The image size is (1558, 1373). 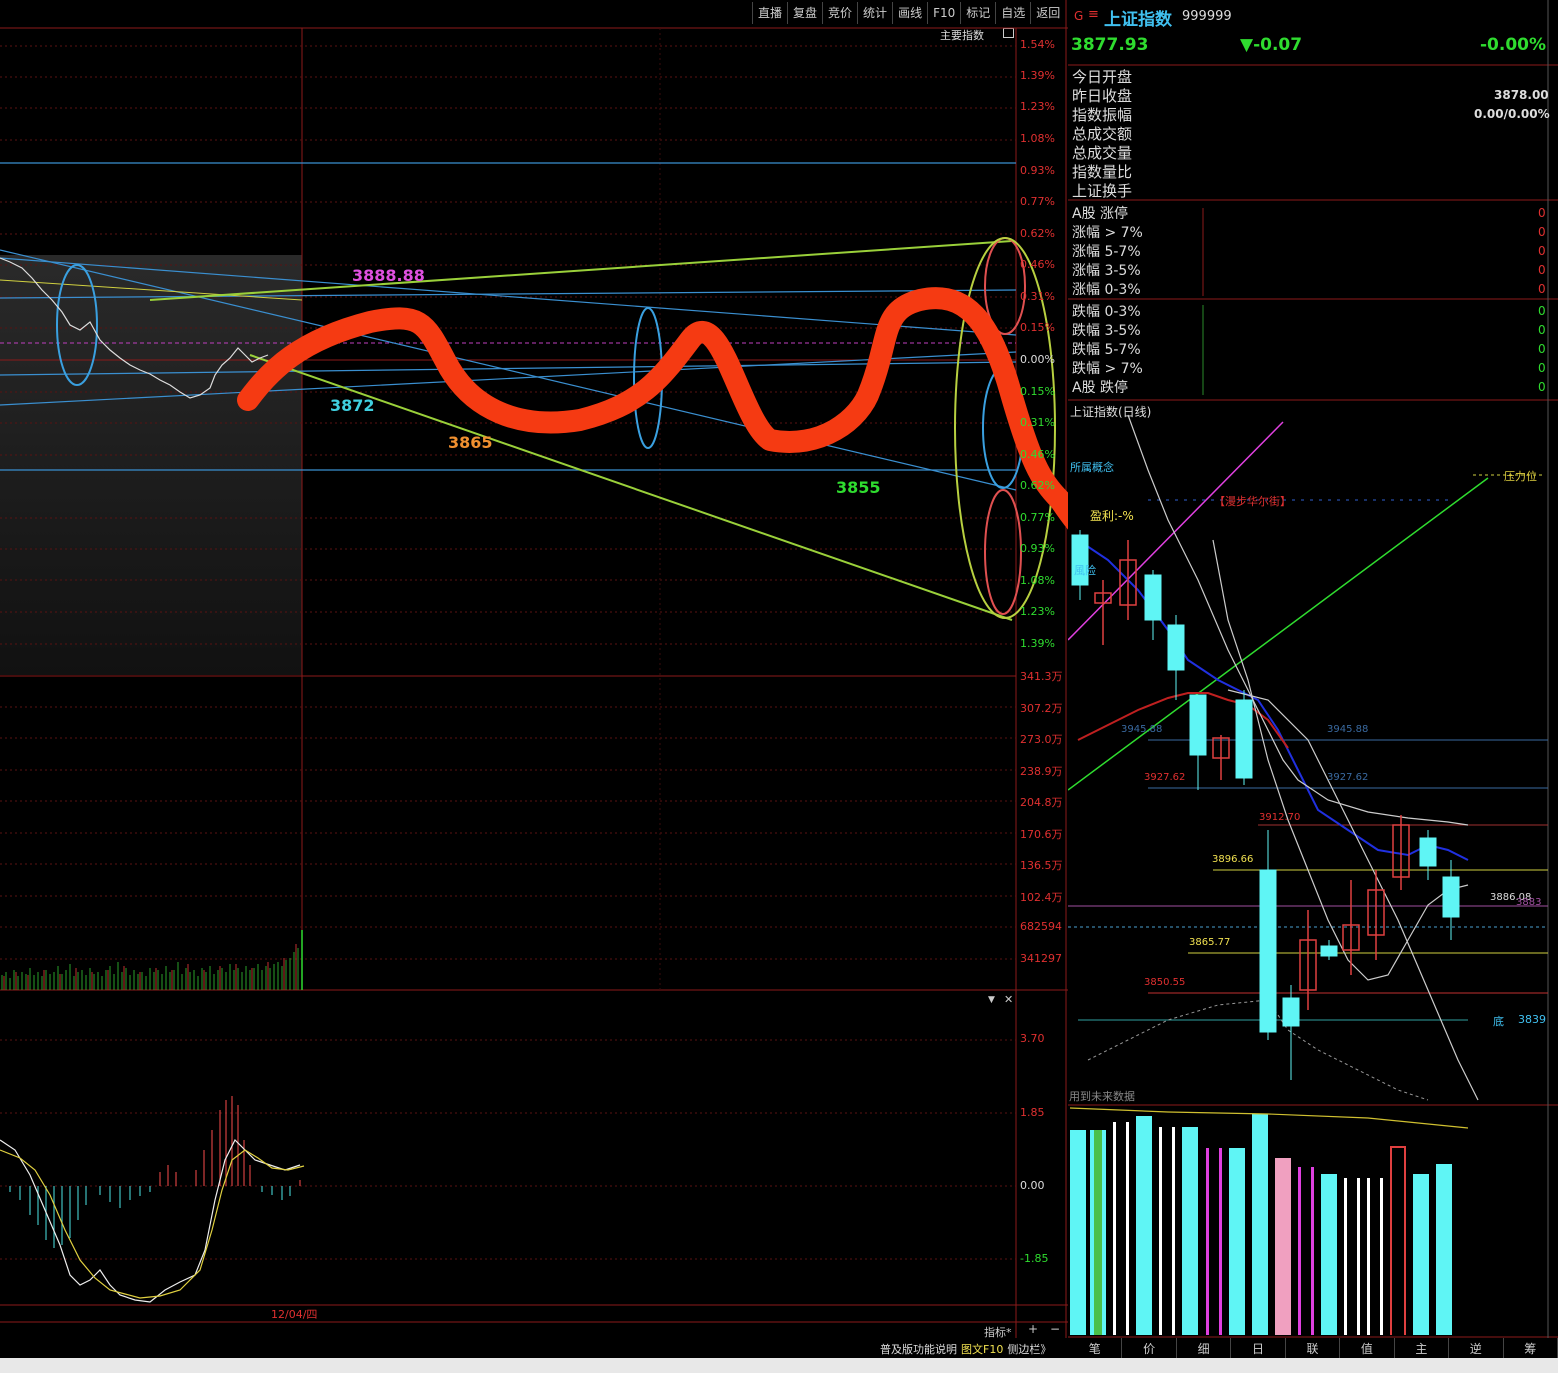 What do you see at coordinates (1092, 467) in the screenshot?
I see `concept-label: 所属概念` at bounding box center [1092, 467].